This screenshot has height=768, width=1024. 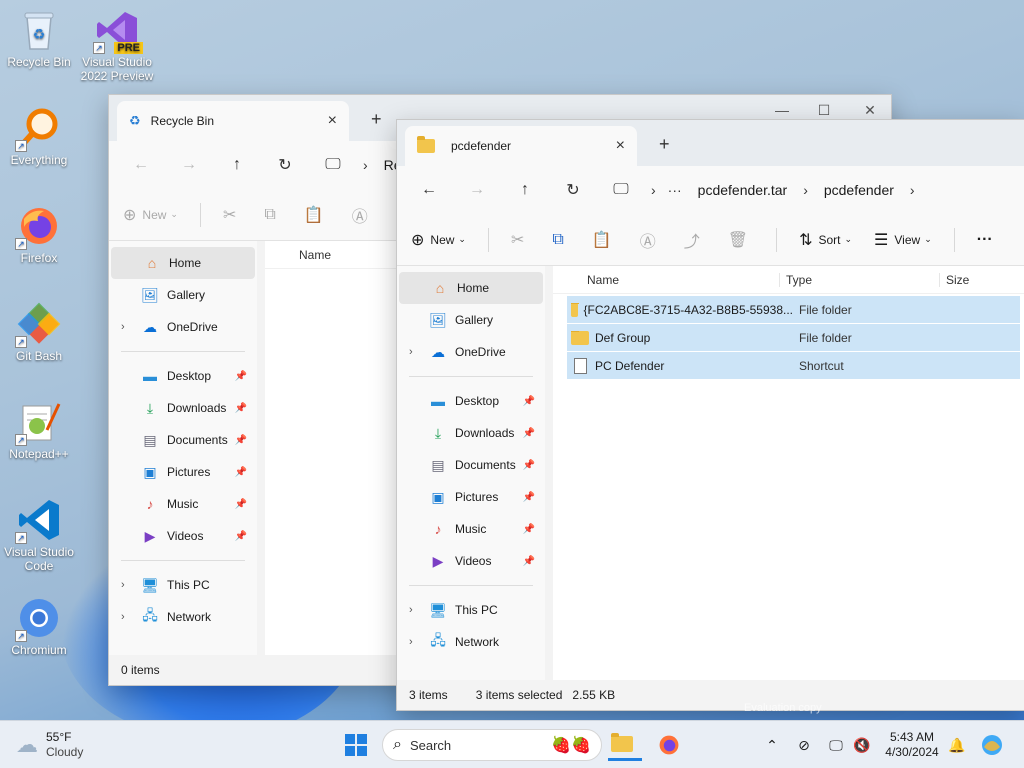 I want to click on recycle-bin-tab: ♻ Recycle Bin ×, so click(x=233, y=121).